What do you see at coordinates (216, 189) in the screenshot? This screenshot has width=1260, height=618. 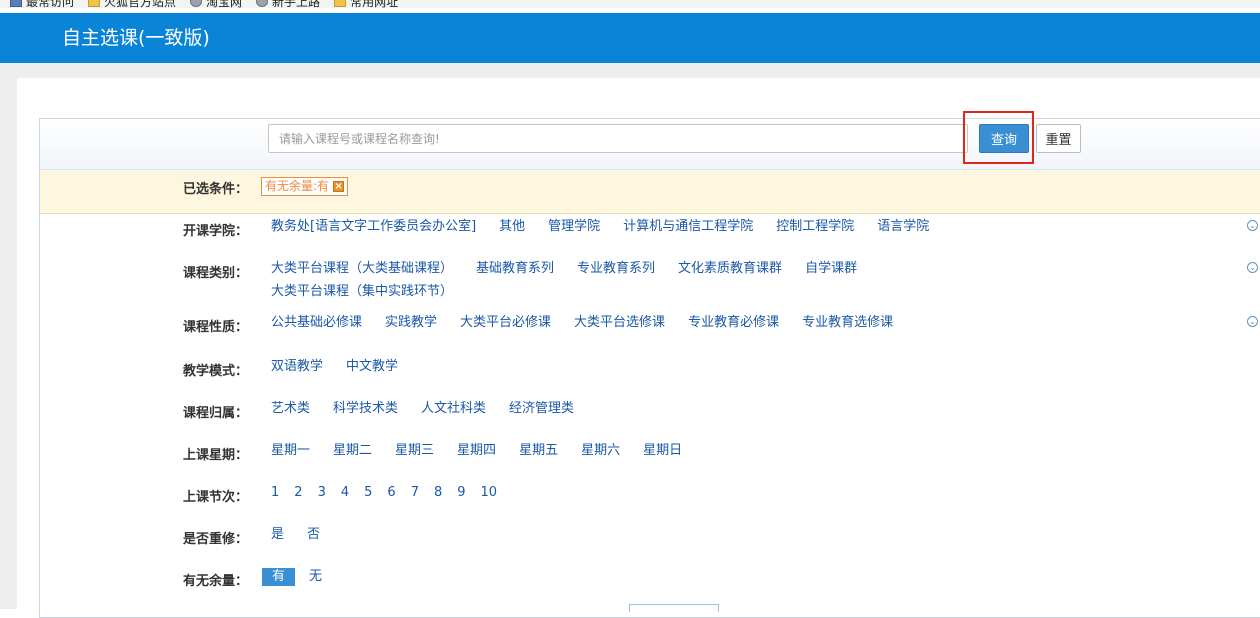 I see `selected-conditions-label: 已选条件：` at bounding box center [216, 189].